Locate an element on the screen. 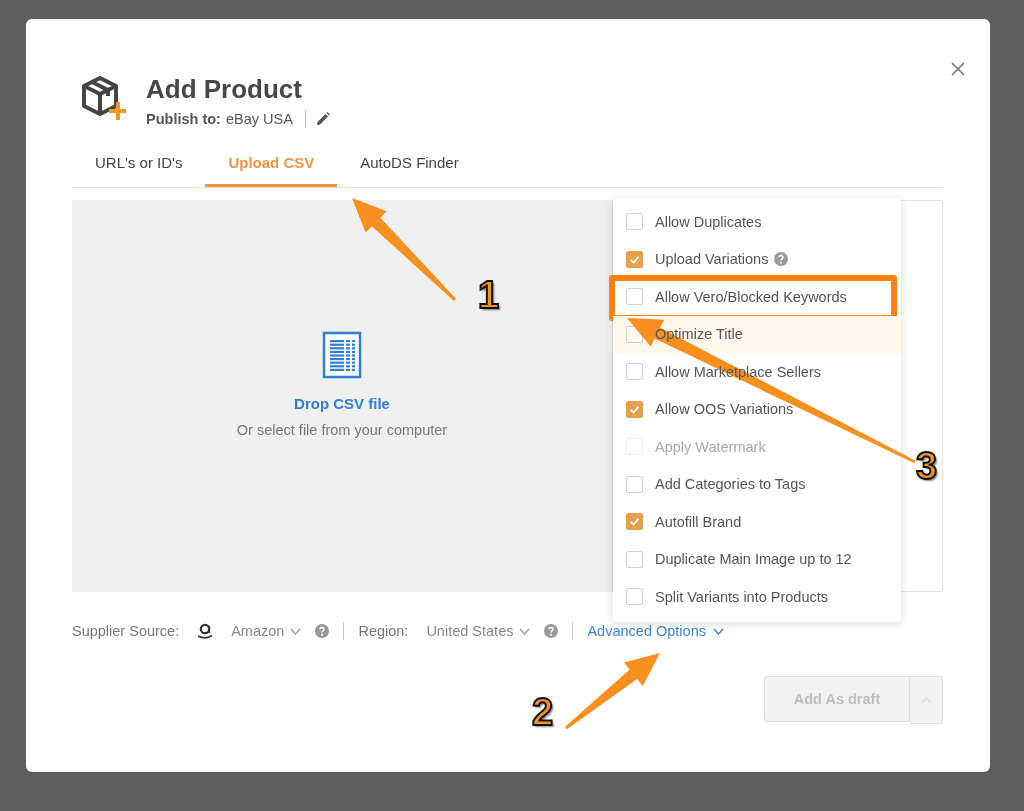 Image resolution: width=1024 pixels, height=811 pixels. option-item: Autofill Brand is located at coordinates (757, 522).